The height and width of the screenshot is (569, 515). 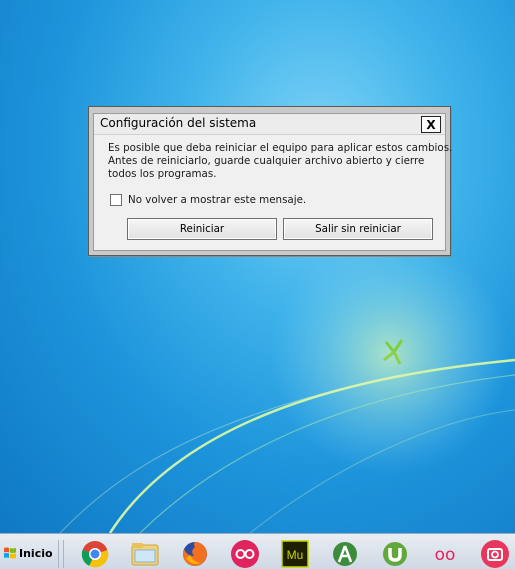 I want to click on restart-button: Reiniciar, so click(x=202, y=229).